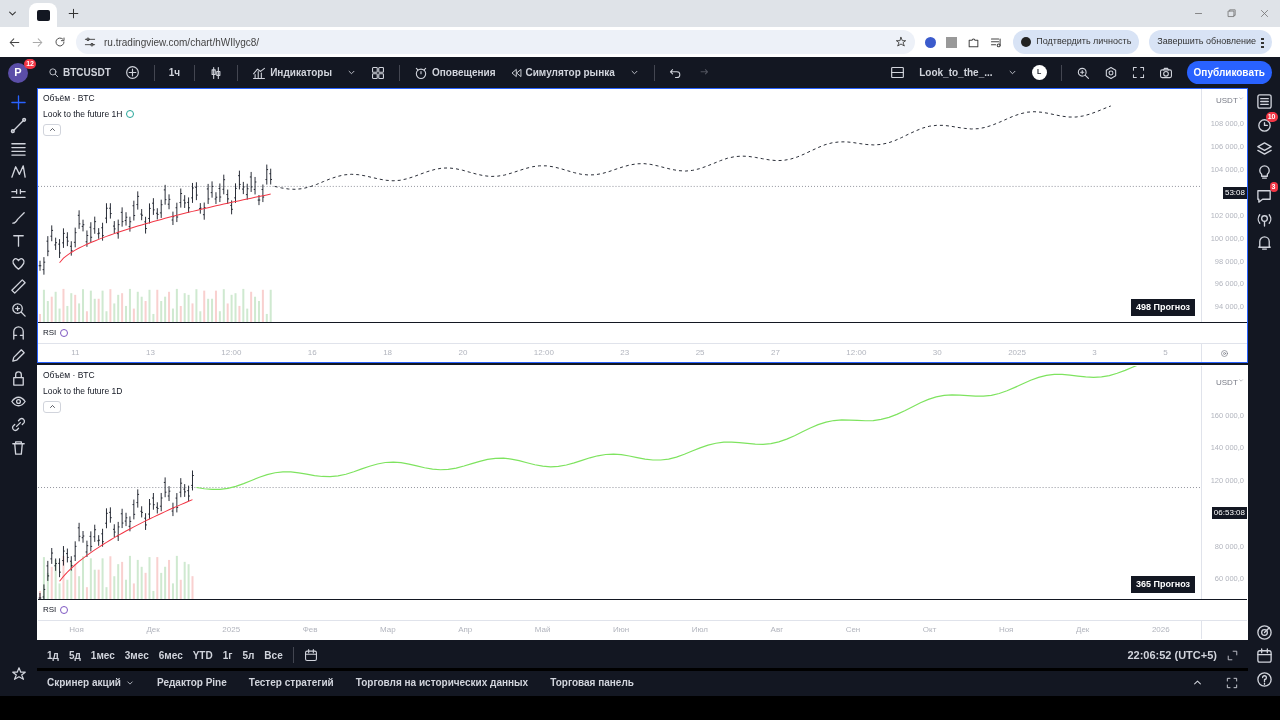 Image resolution: width=1280 pixels, height=720 pixels. What do you see at coordinates (454, 72) in the screenshot?
I see `alerts-button: Оповещения` at bounding box center [454, 72].